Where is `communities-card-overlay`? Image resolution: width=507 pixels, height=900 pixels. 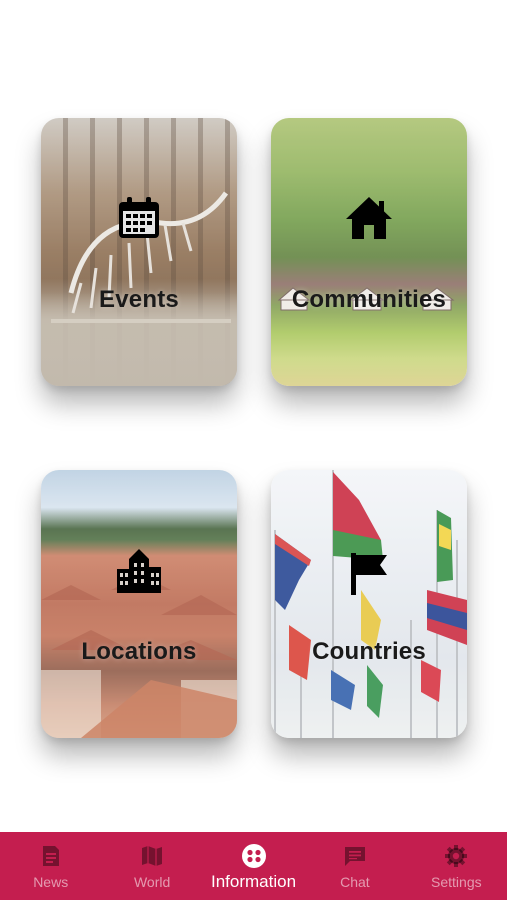
communities-card-overlay is located at coordinates (369, 252).